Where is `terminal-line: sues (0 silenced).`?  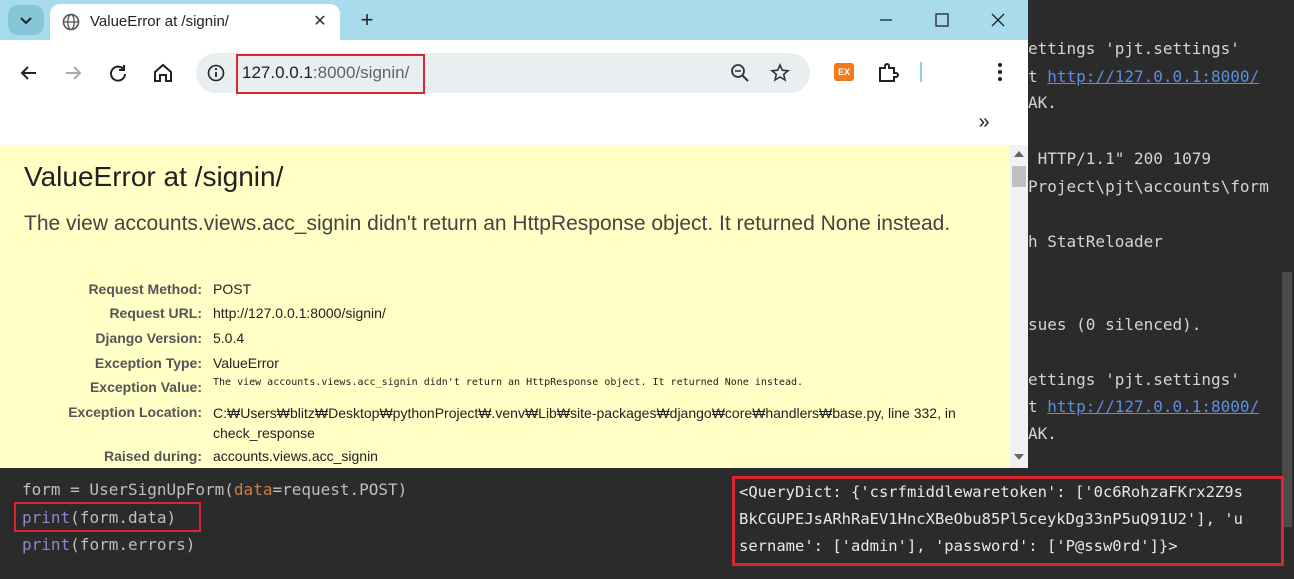
terminal-line: sues (0 silenced). is located at coordinates (1115, 324).